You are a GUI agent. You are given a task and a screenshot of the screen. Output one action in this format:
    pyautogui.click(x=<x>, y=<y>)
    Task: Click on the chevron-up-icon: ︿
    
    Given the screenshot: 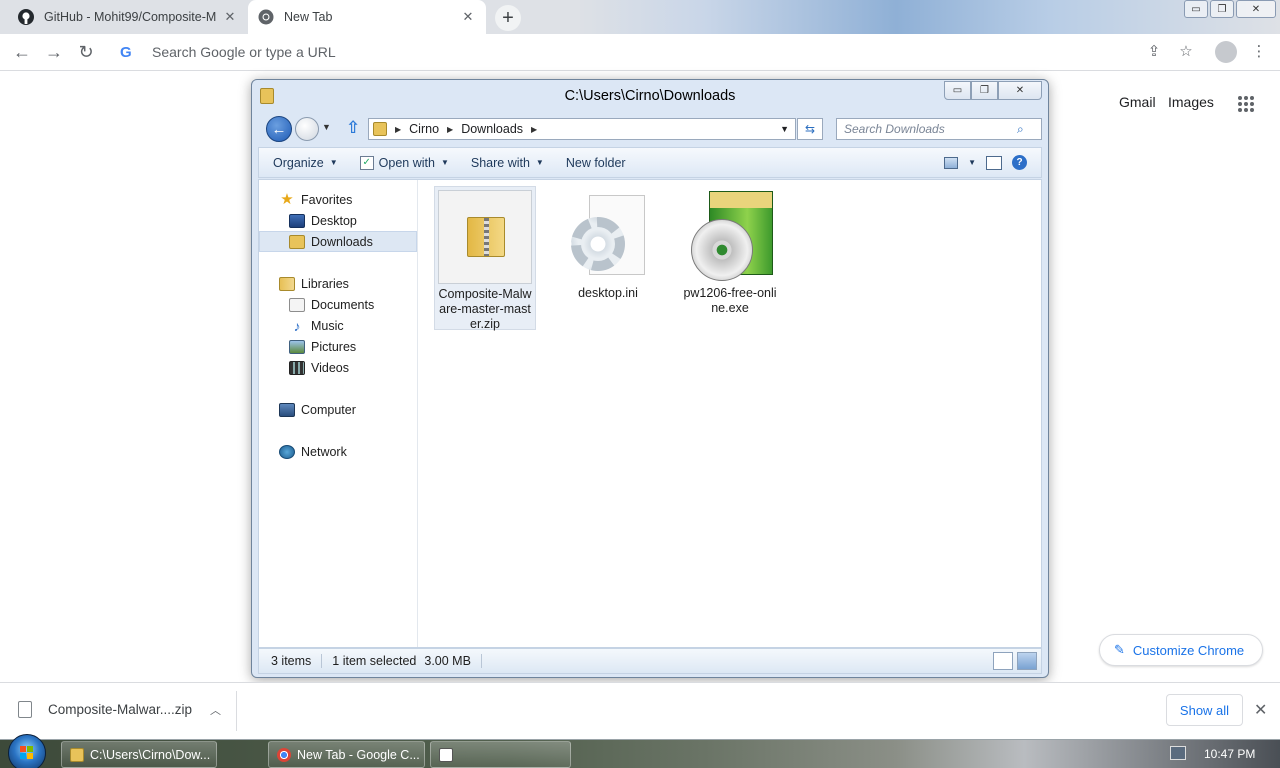 What is the action you would take?
    pyautogui.click(x=215, y=710)
    